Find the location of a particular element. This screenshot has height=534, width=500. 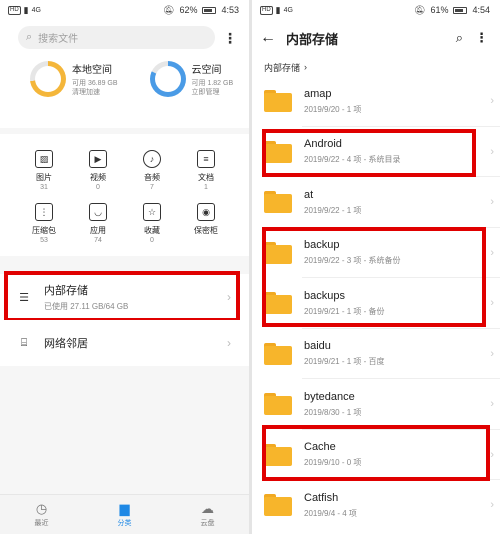

category-count: 7 is located at coordinates (152, 187).